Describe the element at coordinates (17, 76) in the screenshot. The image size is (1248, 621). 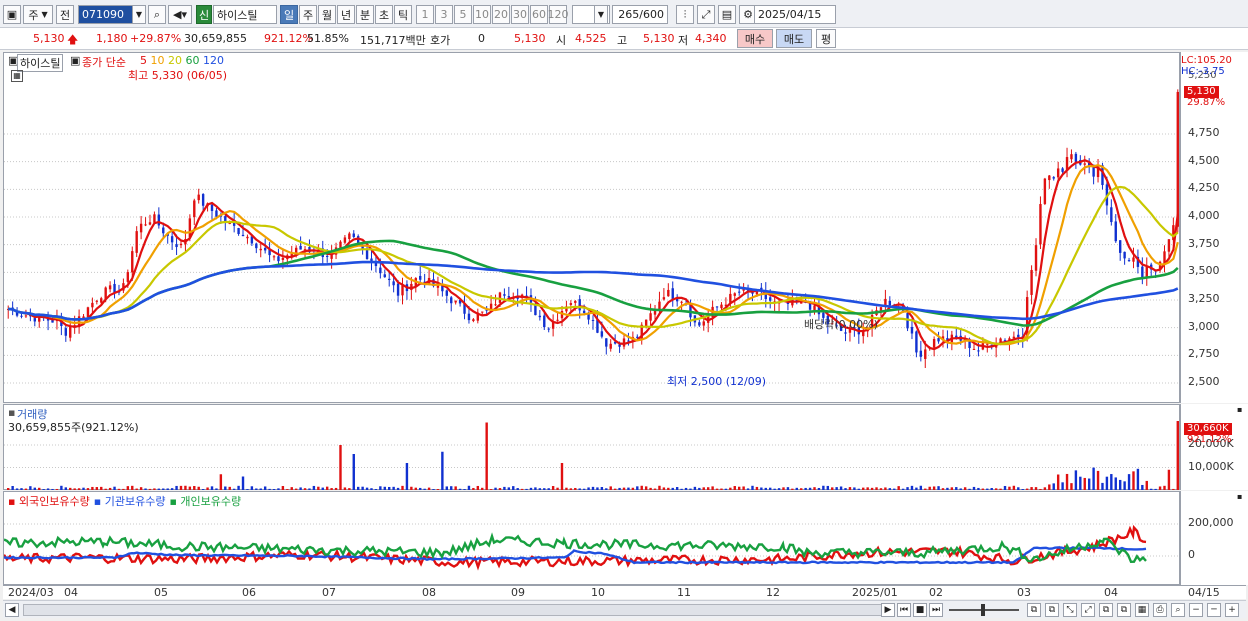
I see `table-icon: ▦` at that location.